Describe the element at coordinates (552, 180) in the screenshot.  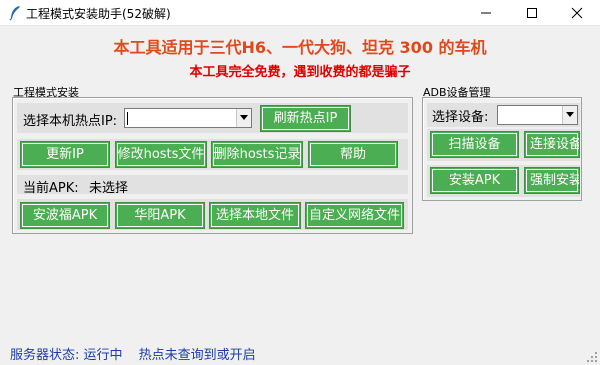
I see `force-install-button: 强制安装` at that location.